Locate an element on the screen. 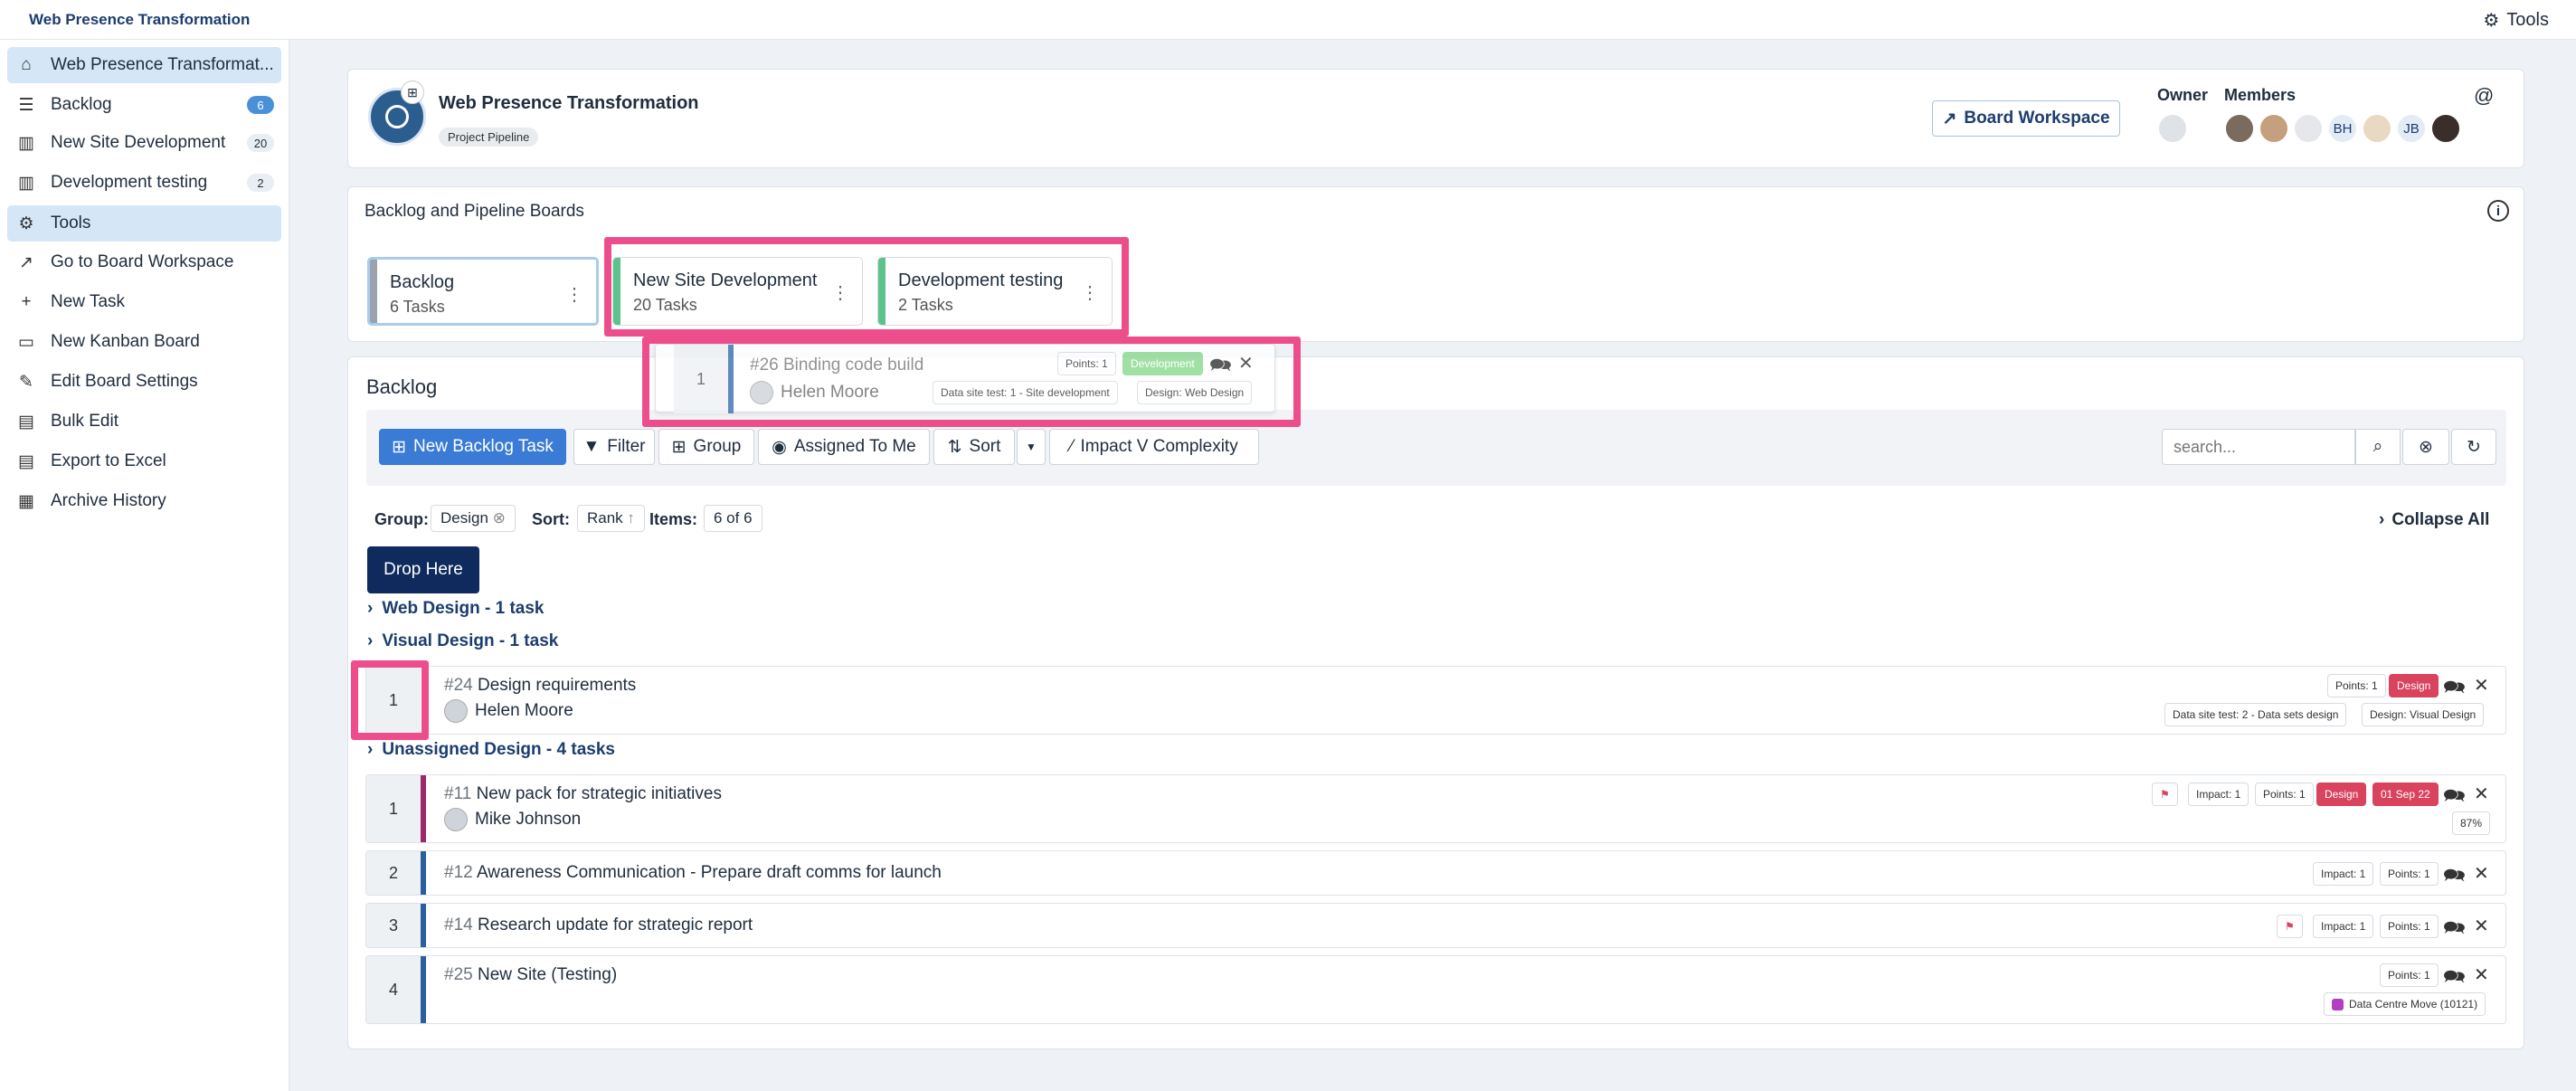 The width and height of the screenshot is (2576, 1091). design-tag: Design is located at coordinates (2414, 685).